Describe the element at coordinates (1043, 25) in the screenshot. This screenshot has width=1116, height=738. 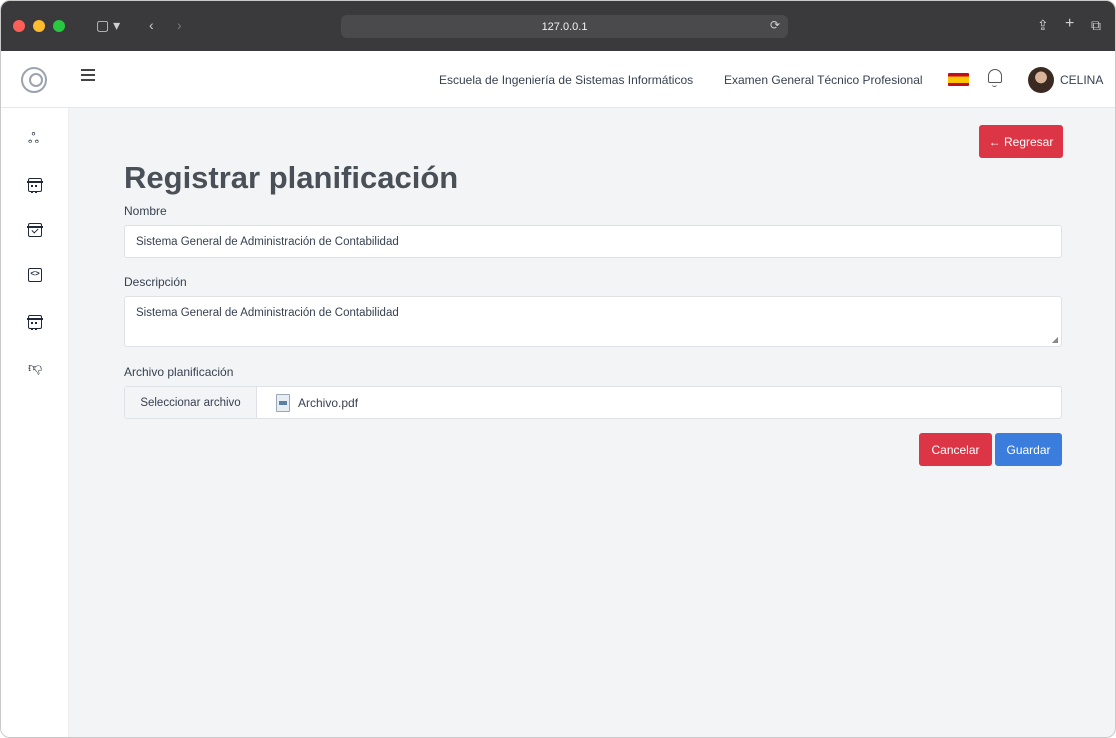
I see `share-icon: ⇪` at that location.